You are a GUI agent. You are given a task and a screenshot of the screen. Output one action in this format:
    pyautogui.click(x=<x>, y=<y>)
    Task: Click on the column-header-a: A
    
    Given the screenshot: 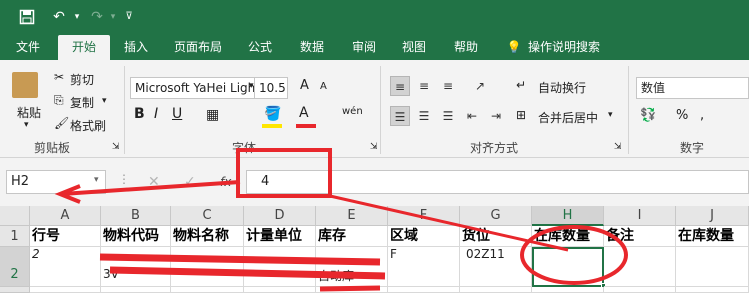 What is the action you would take?
    pyautogui.click(x=65, y=216)
    